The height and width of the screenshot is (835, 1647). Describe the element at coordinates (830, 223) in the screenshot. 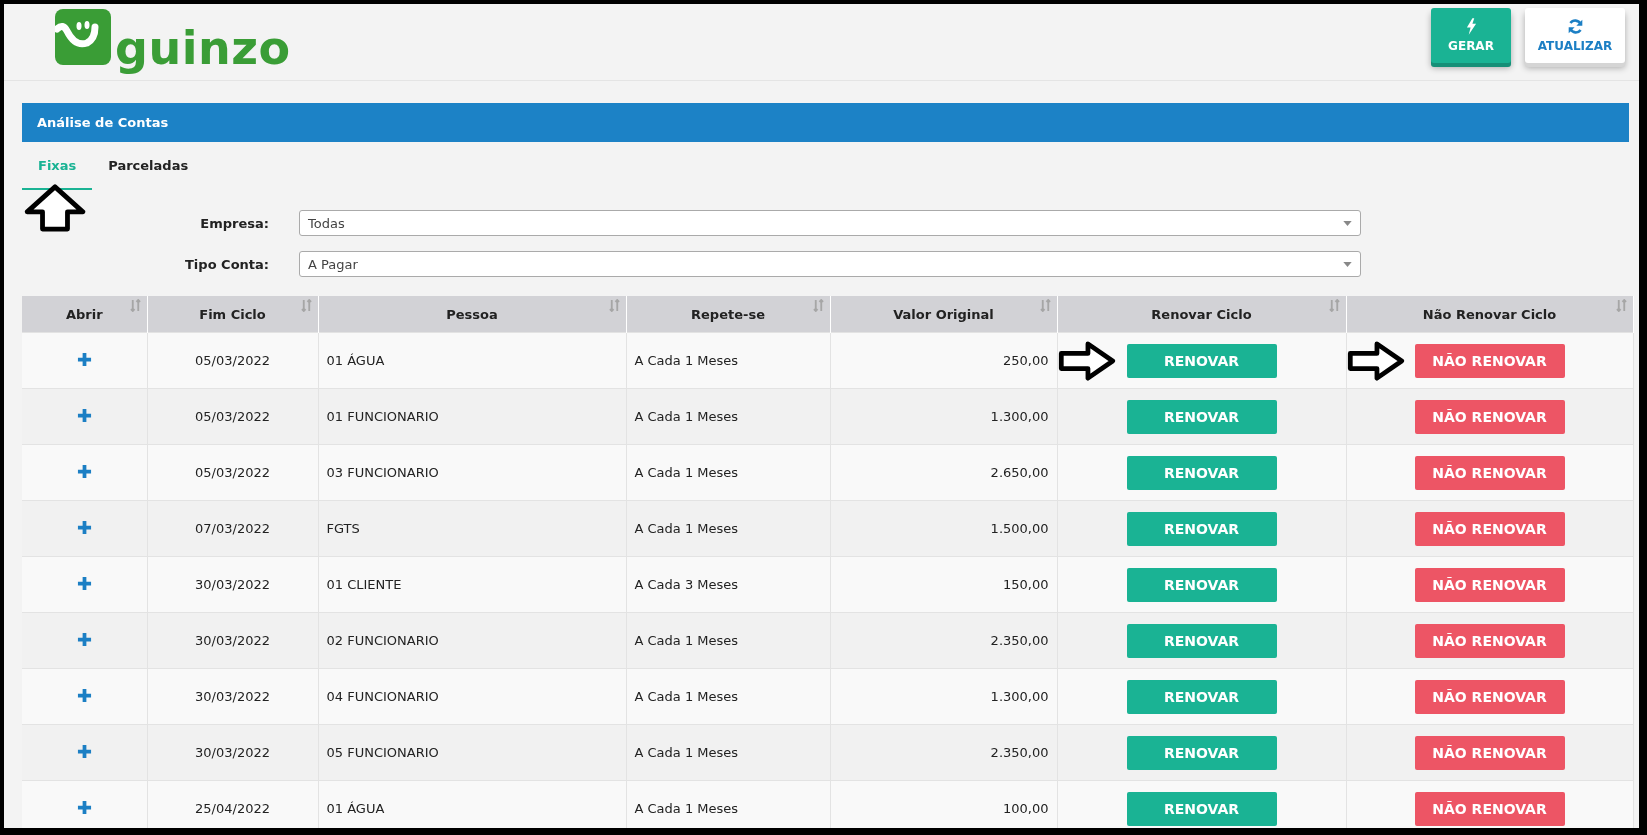

I see `dropdown-field: Todas` at that location.